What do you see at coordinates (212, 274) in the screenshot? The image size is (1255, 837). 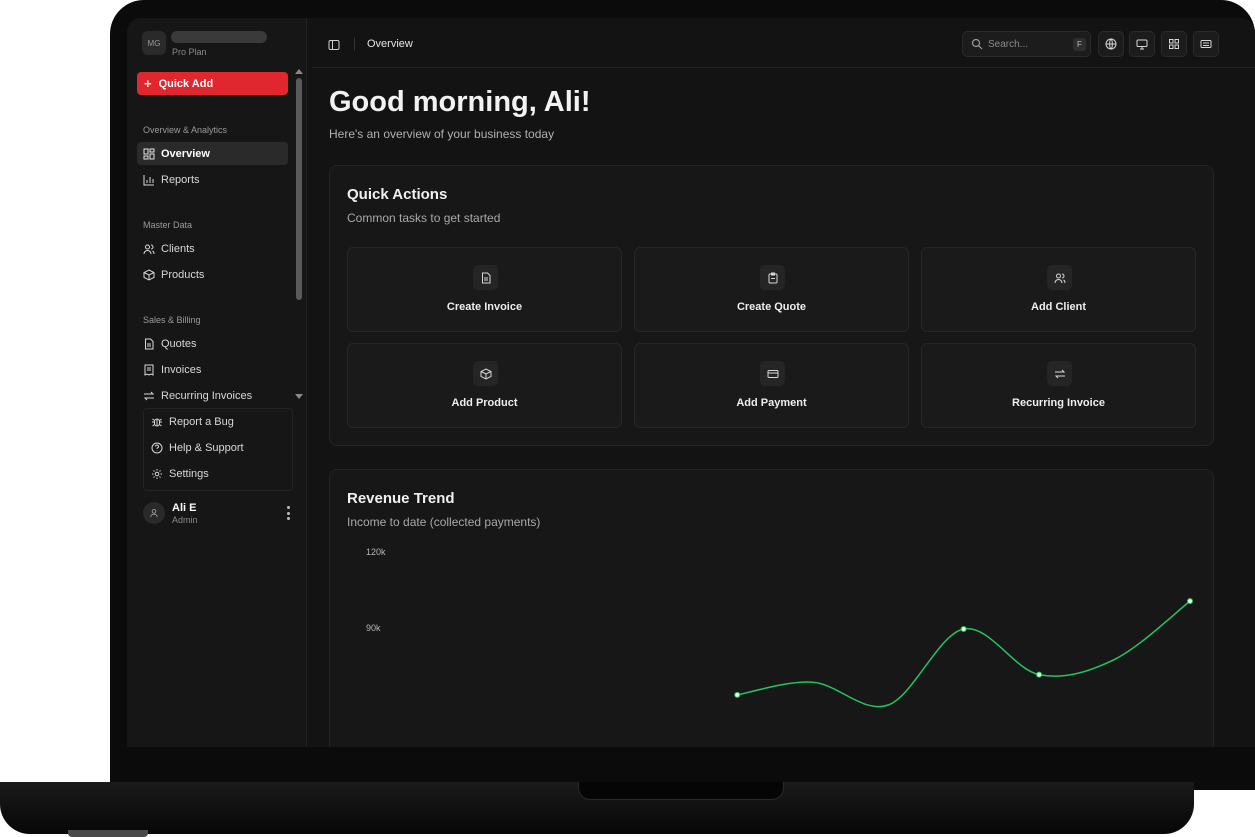 I see `sidebar-item-products: Products` at bounding box center [212, 274].